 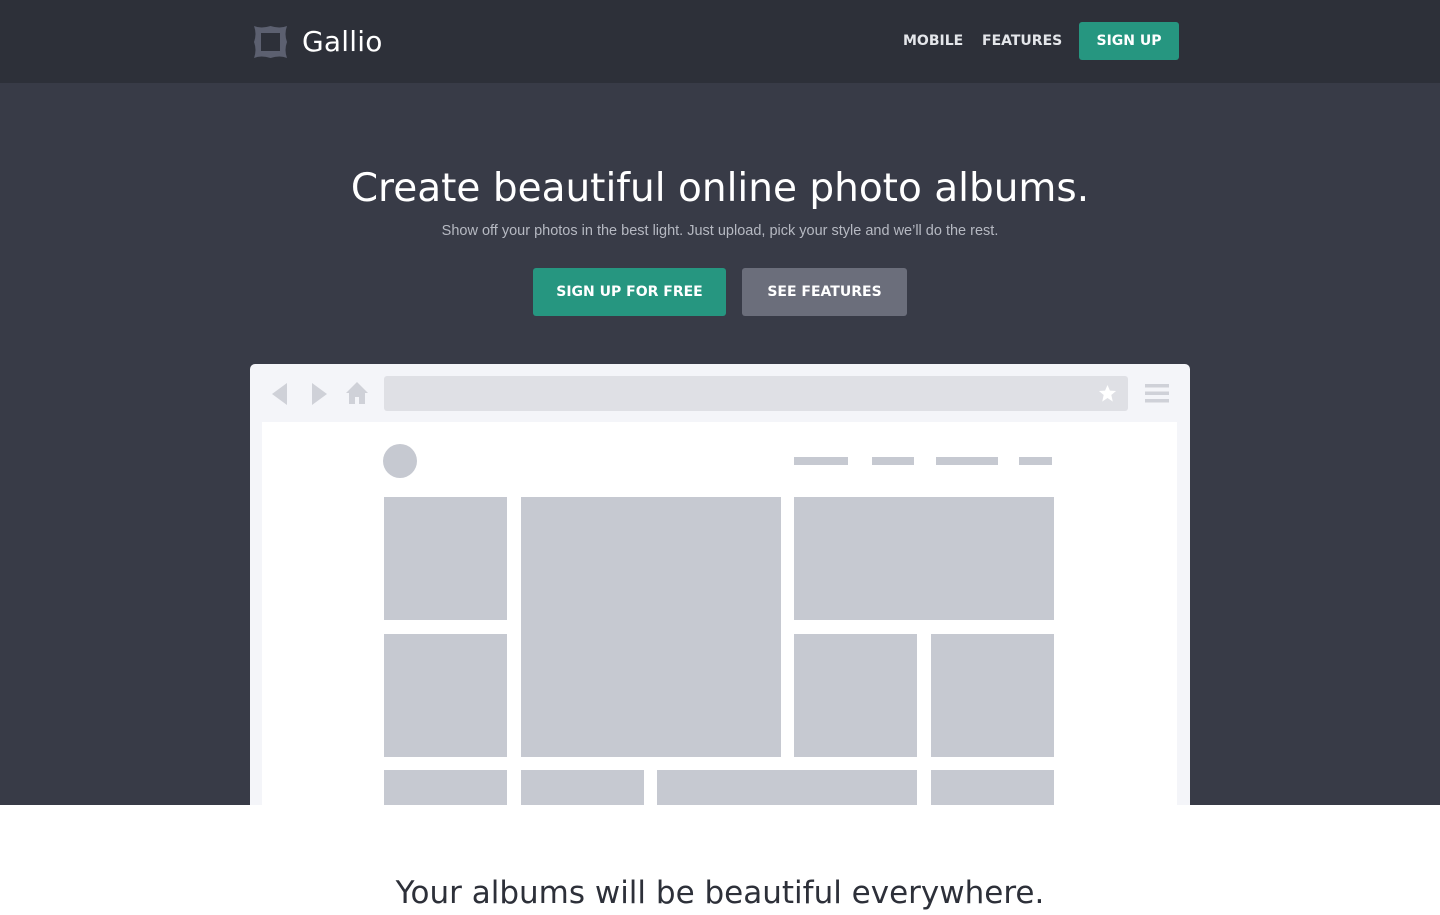 What do you see at coordinates (342, 42) in the screenshot?
I see `brand-name: Gallio` at bounding box center [342, 42].